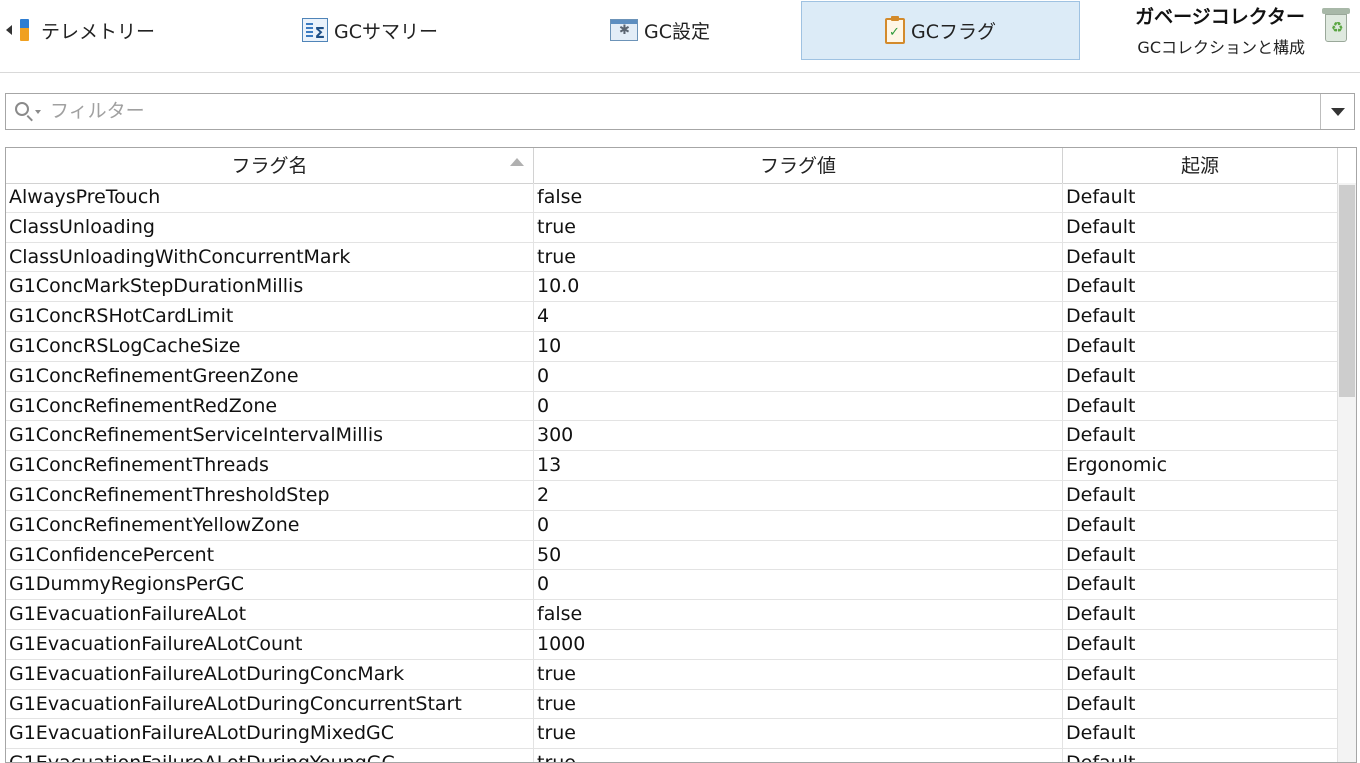 This screenshot has width=1360, height=763. I want to click on telemetry-icon, so click(24, 30).